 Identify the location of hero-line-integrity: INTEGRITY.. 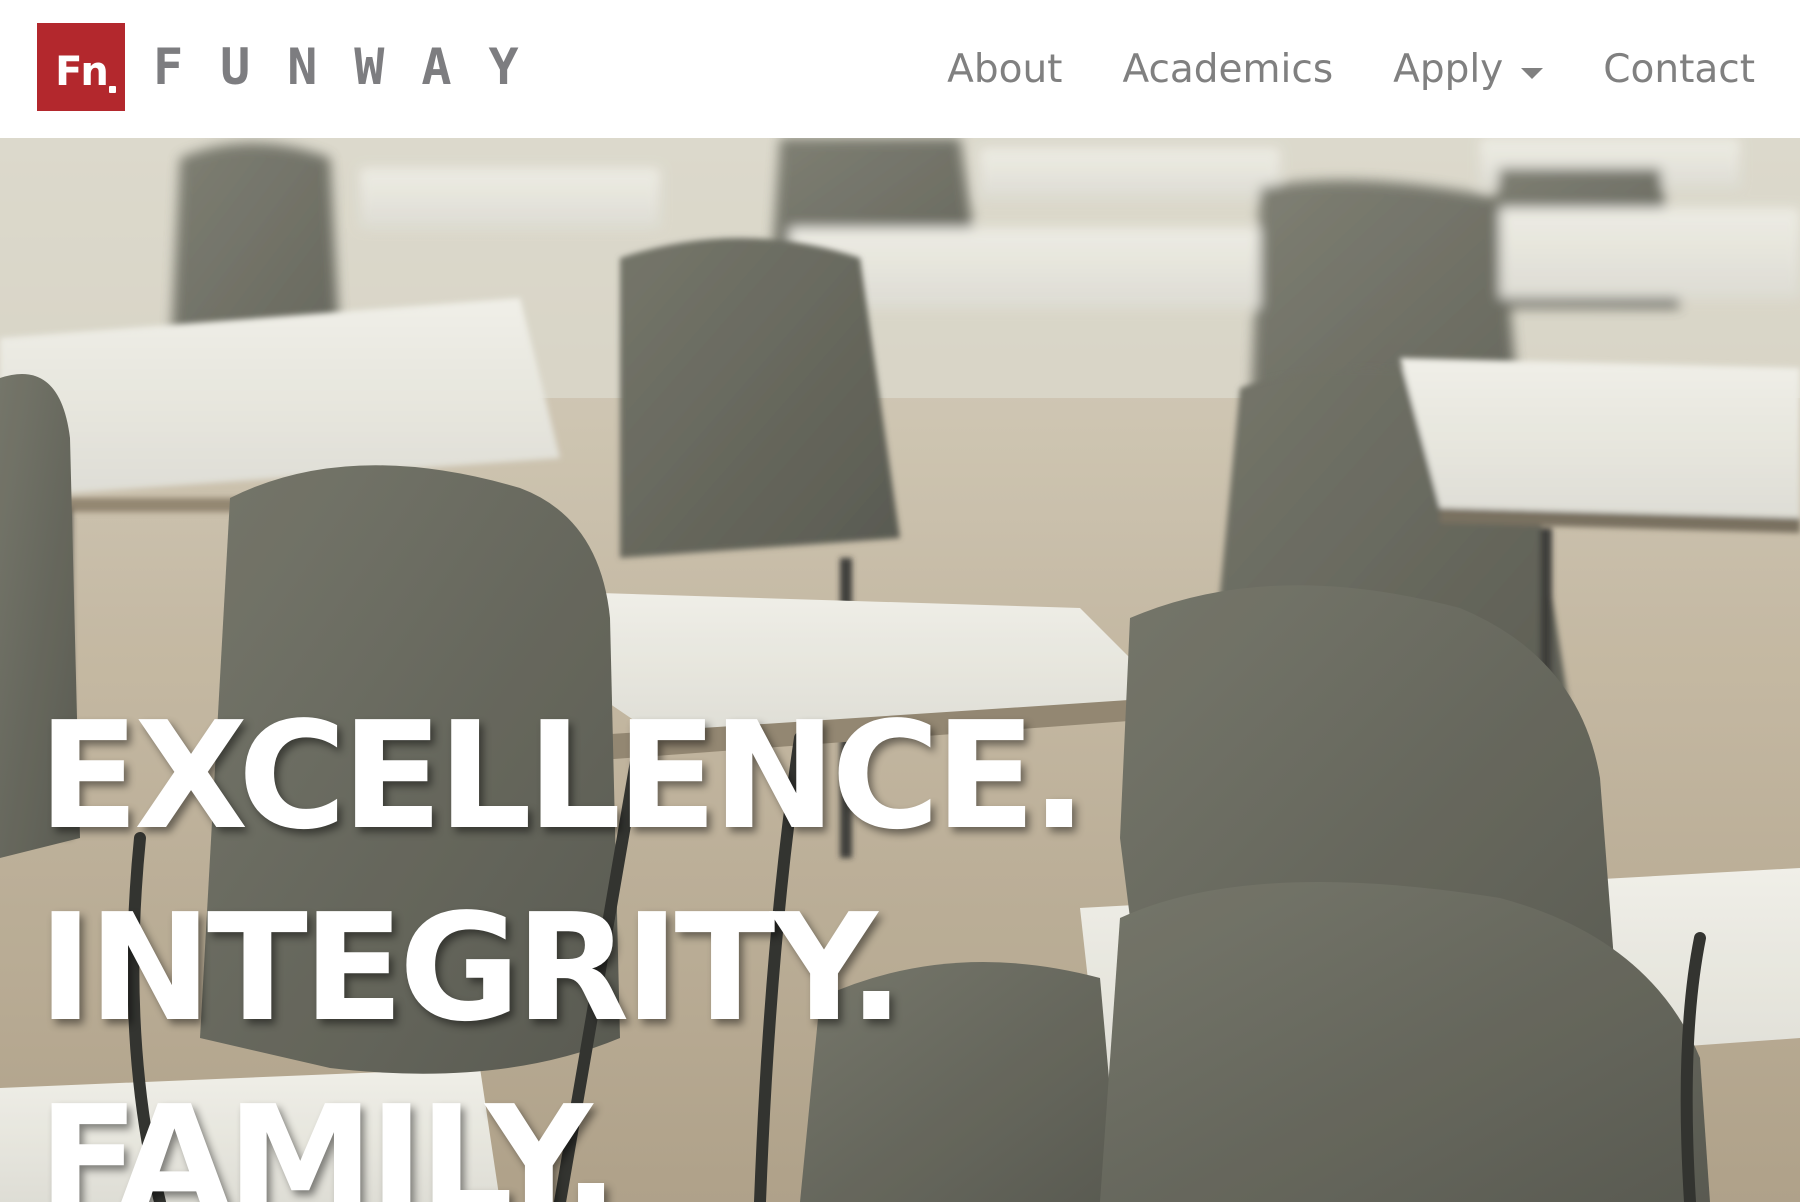
(471, 968).